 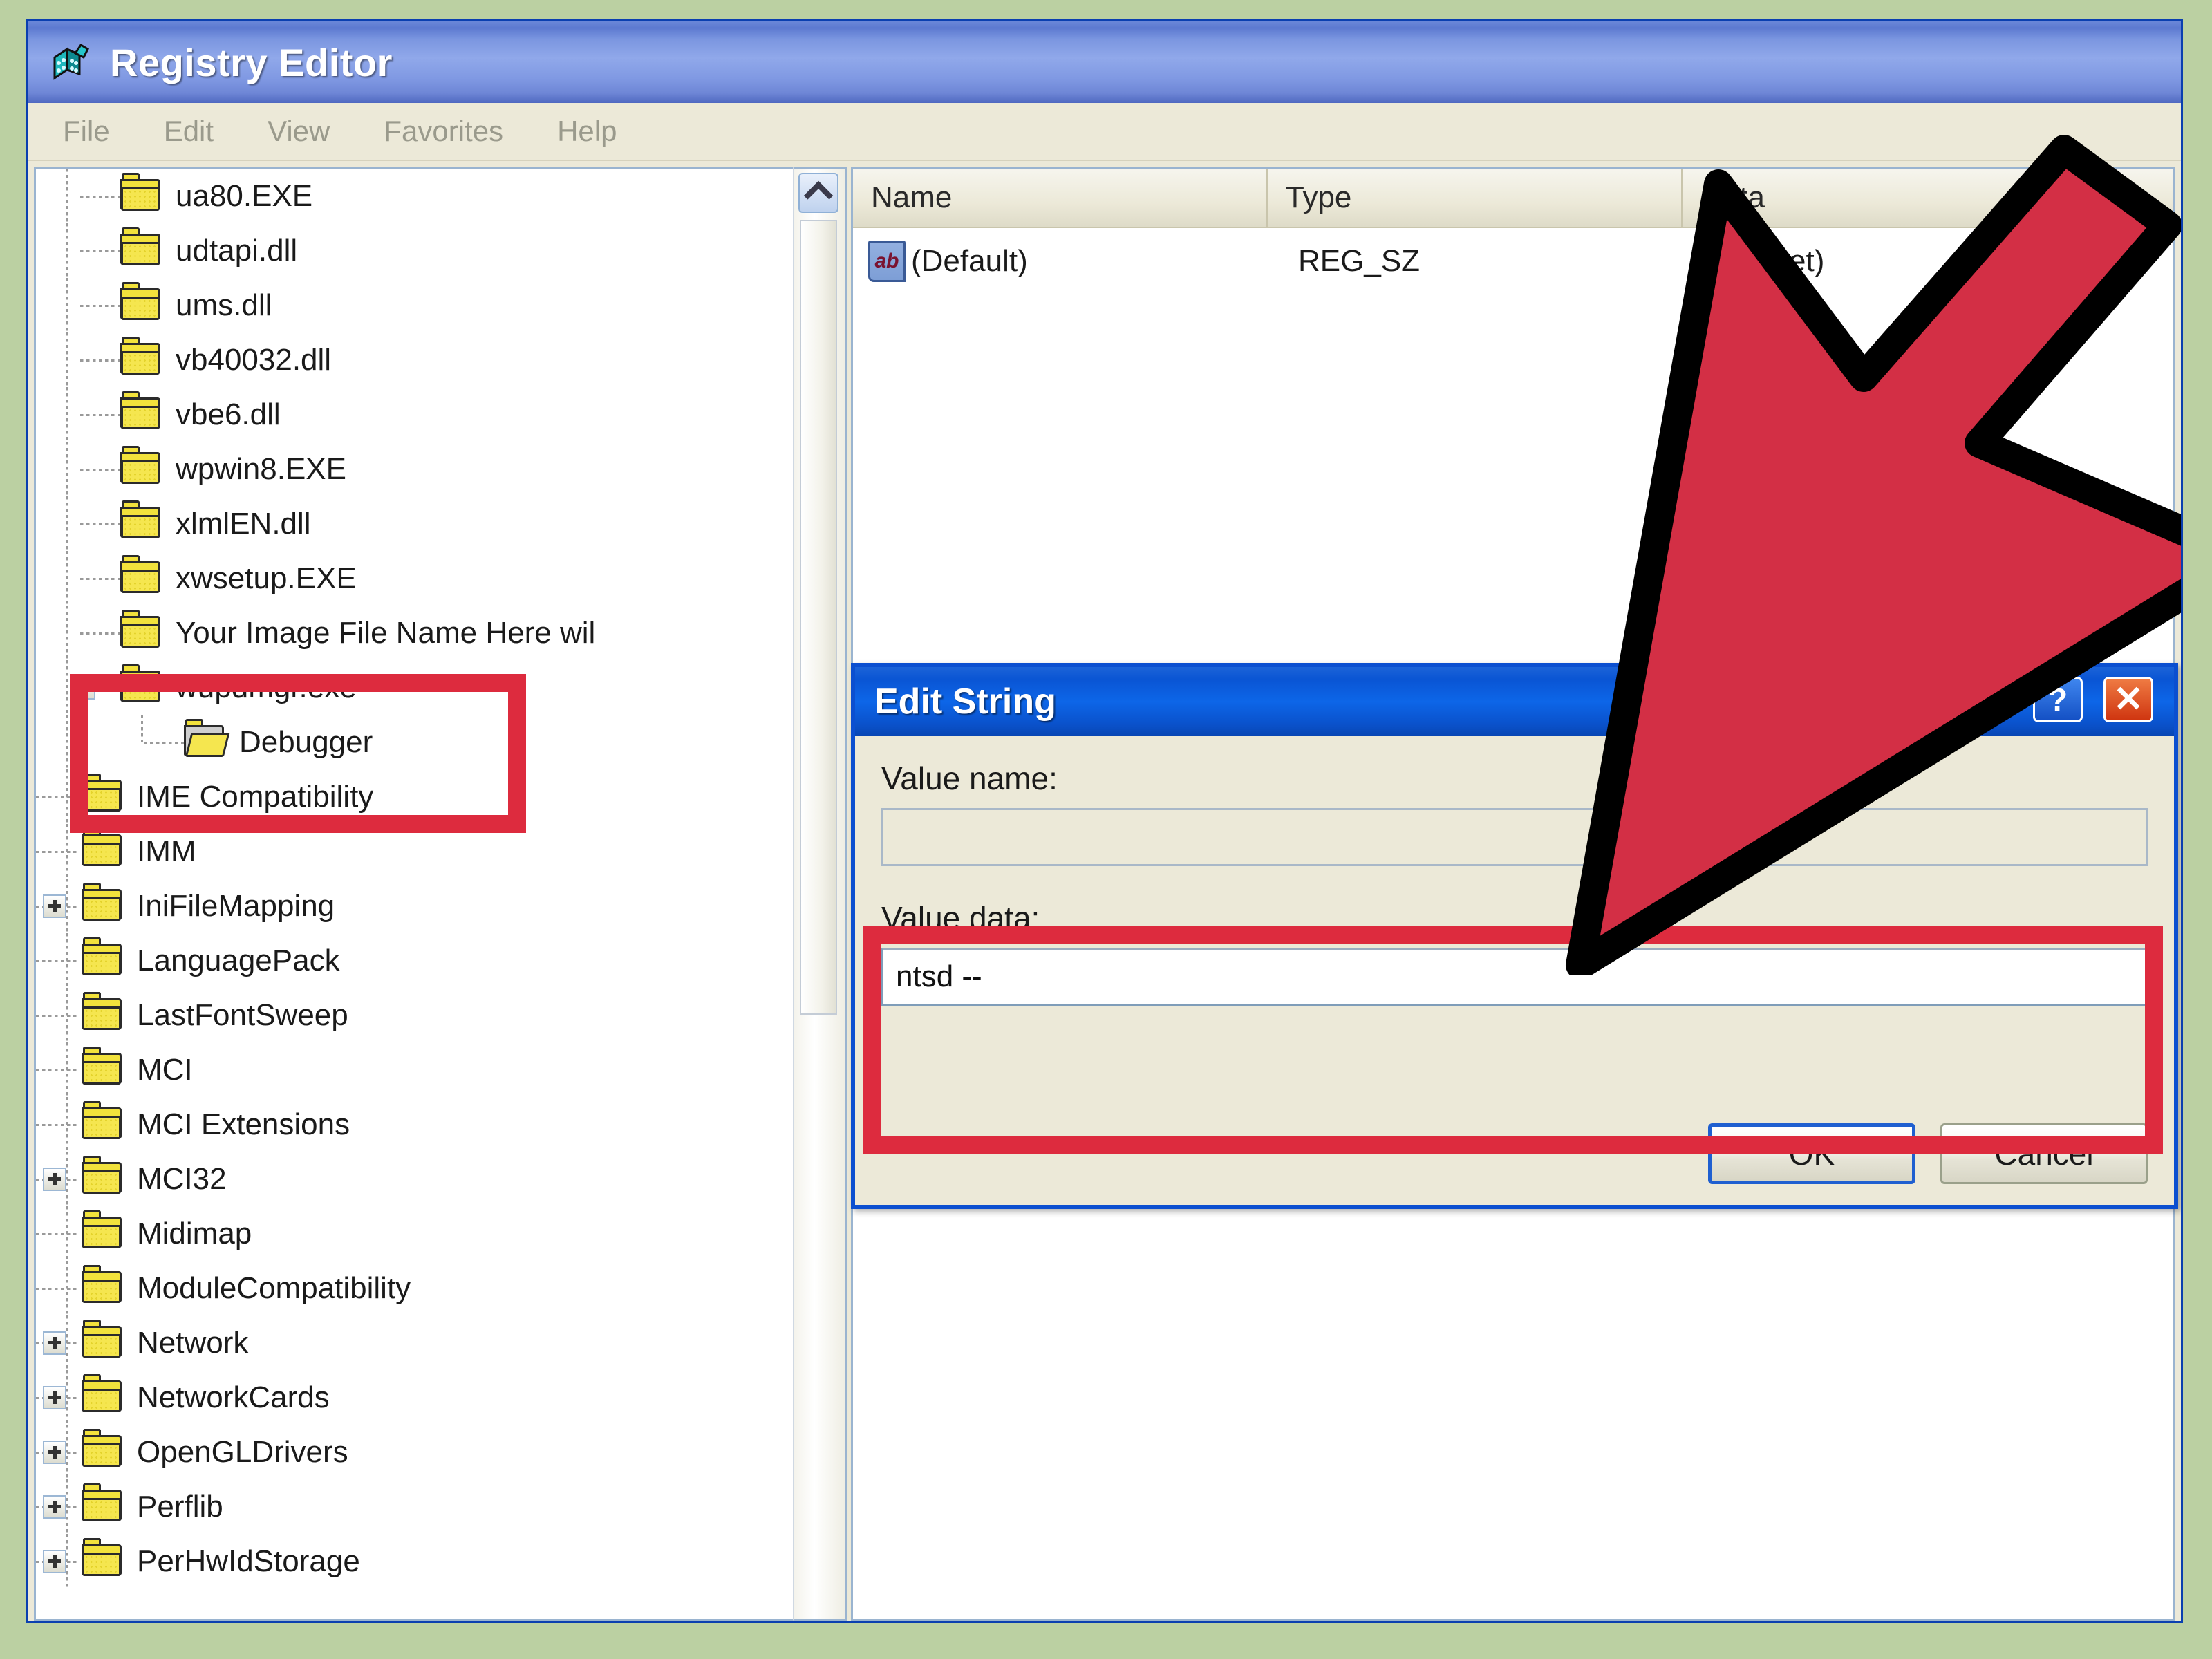 I want to click on tree-item-your-image-file-name-here-wil: Your Image File Name Here wil, so click(x=388, y=633).